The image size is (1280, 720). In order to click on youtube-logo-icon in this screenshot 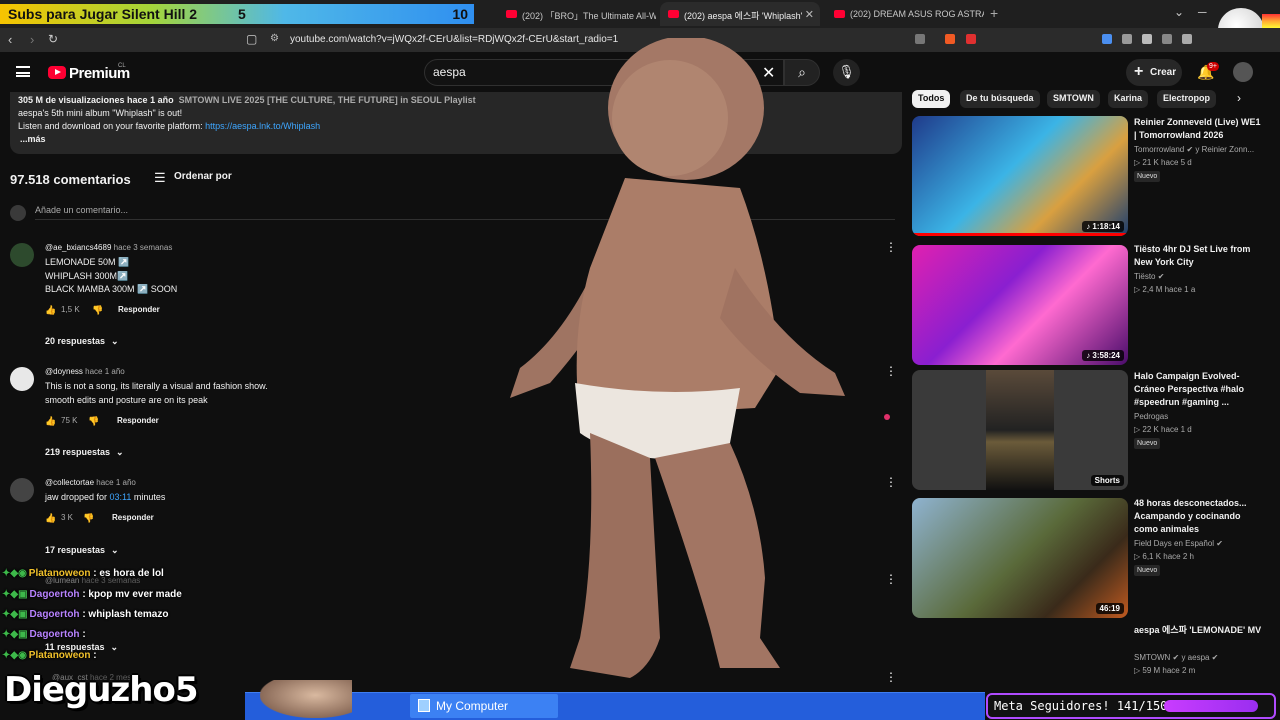, I will do `click(57, 72)`.